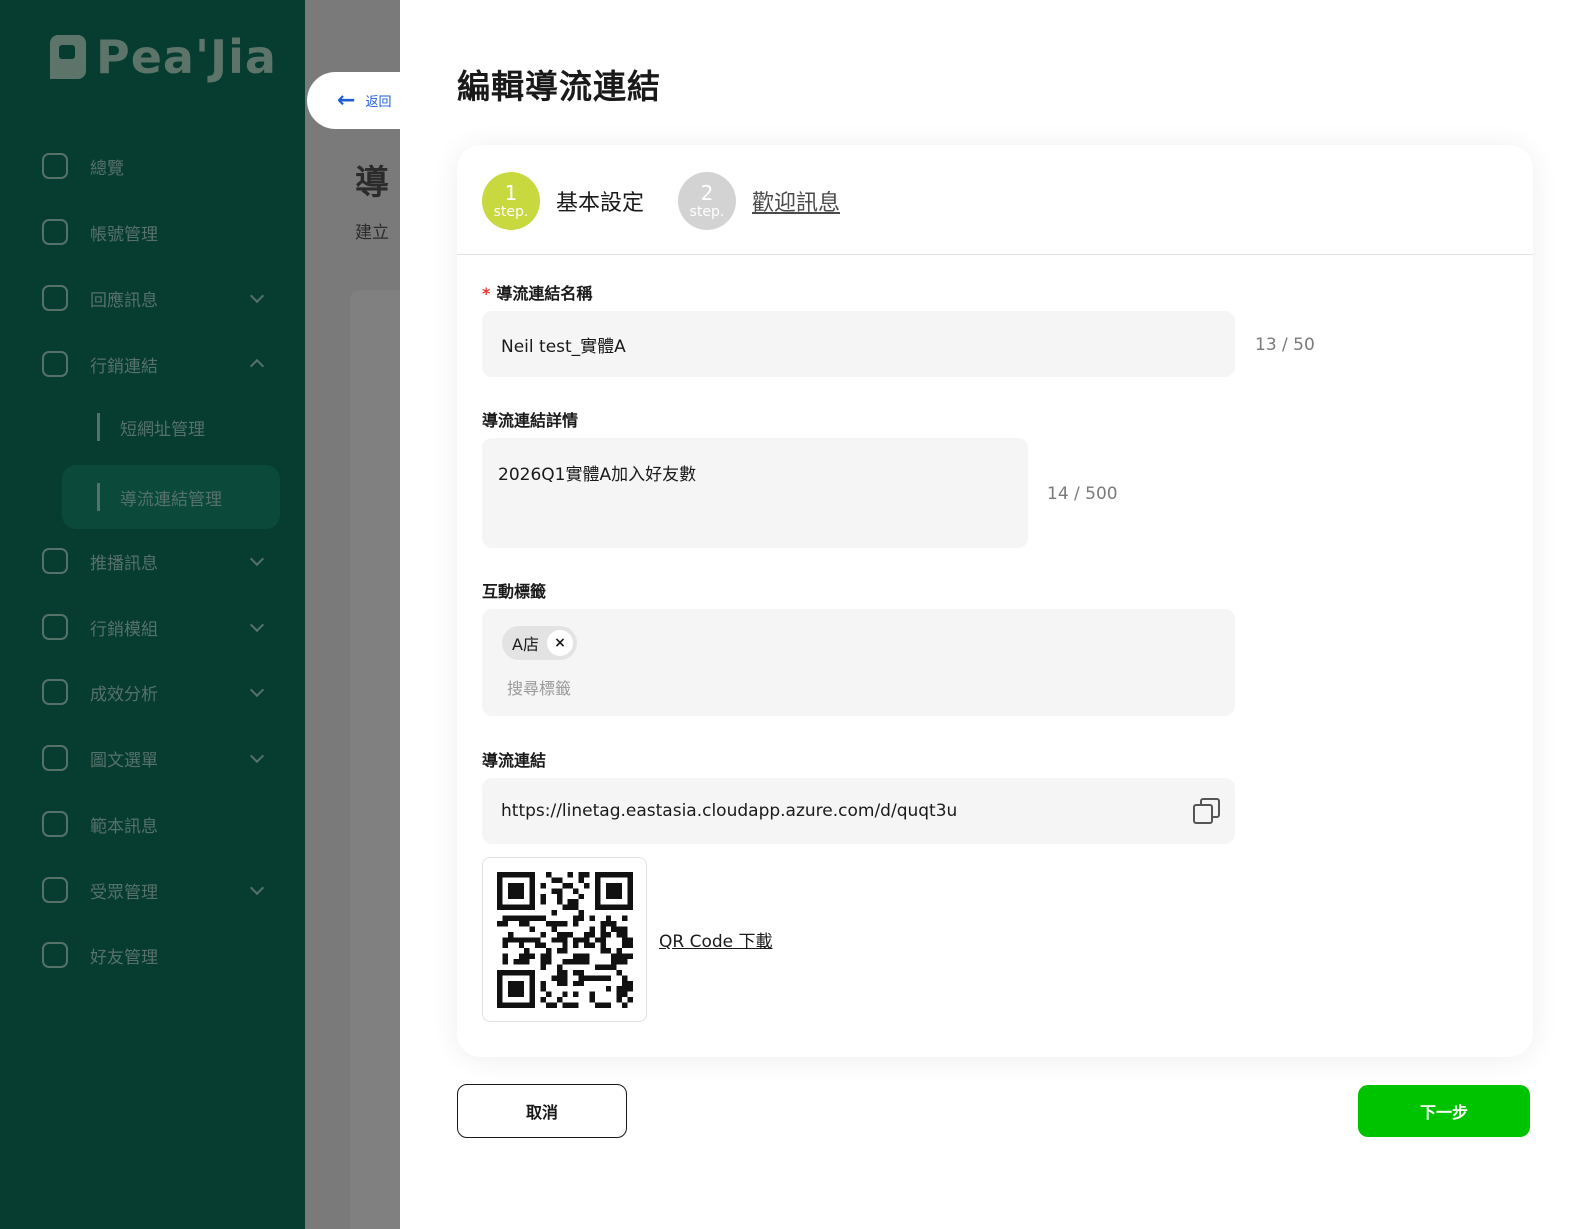 This screenshot has width=1590, height=1229. I want to click on name-field-label: * 導流連結名稱, so click(537, 292).